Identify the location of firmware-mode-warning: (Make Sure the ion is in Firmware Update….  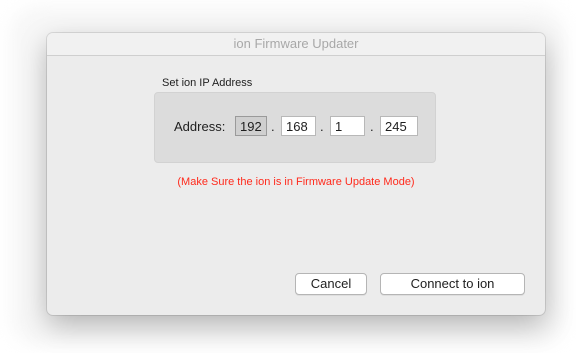
(296, 182).